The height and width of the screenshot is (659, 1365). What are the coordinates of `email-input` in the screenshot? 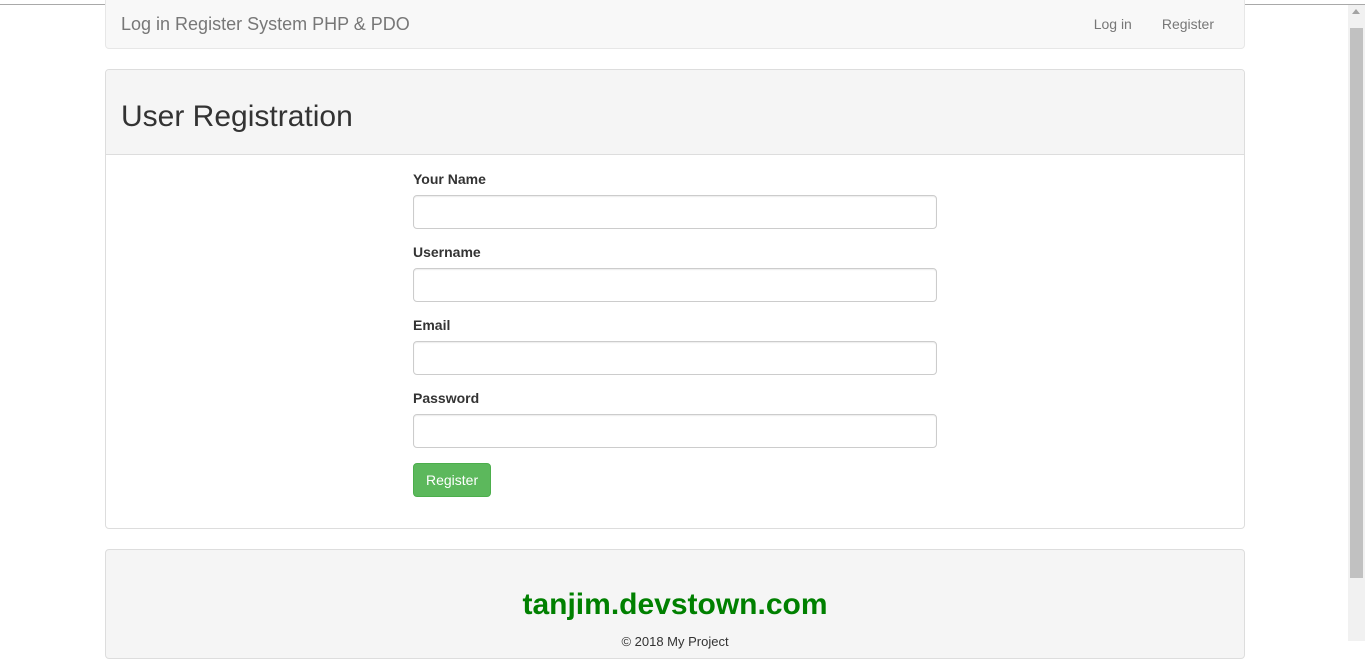 It's located at (675, 358).